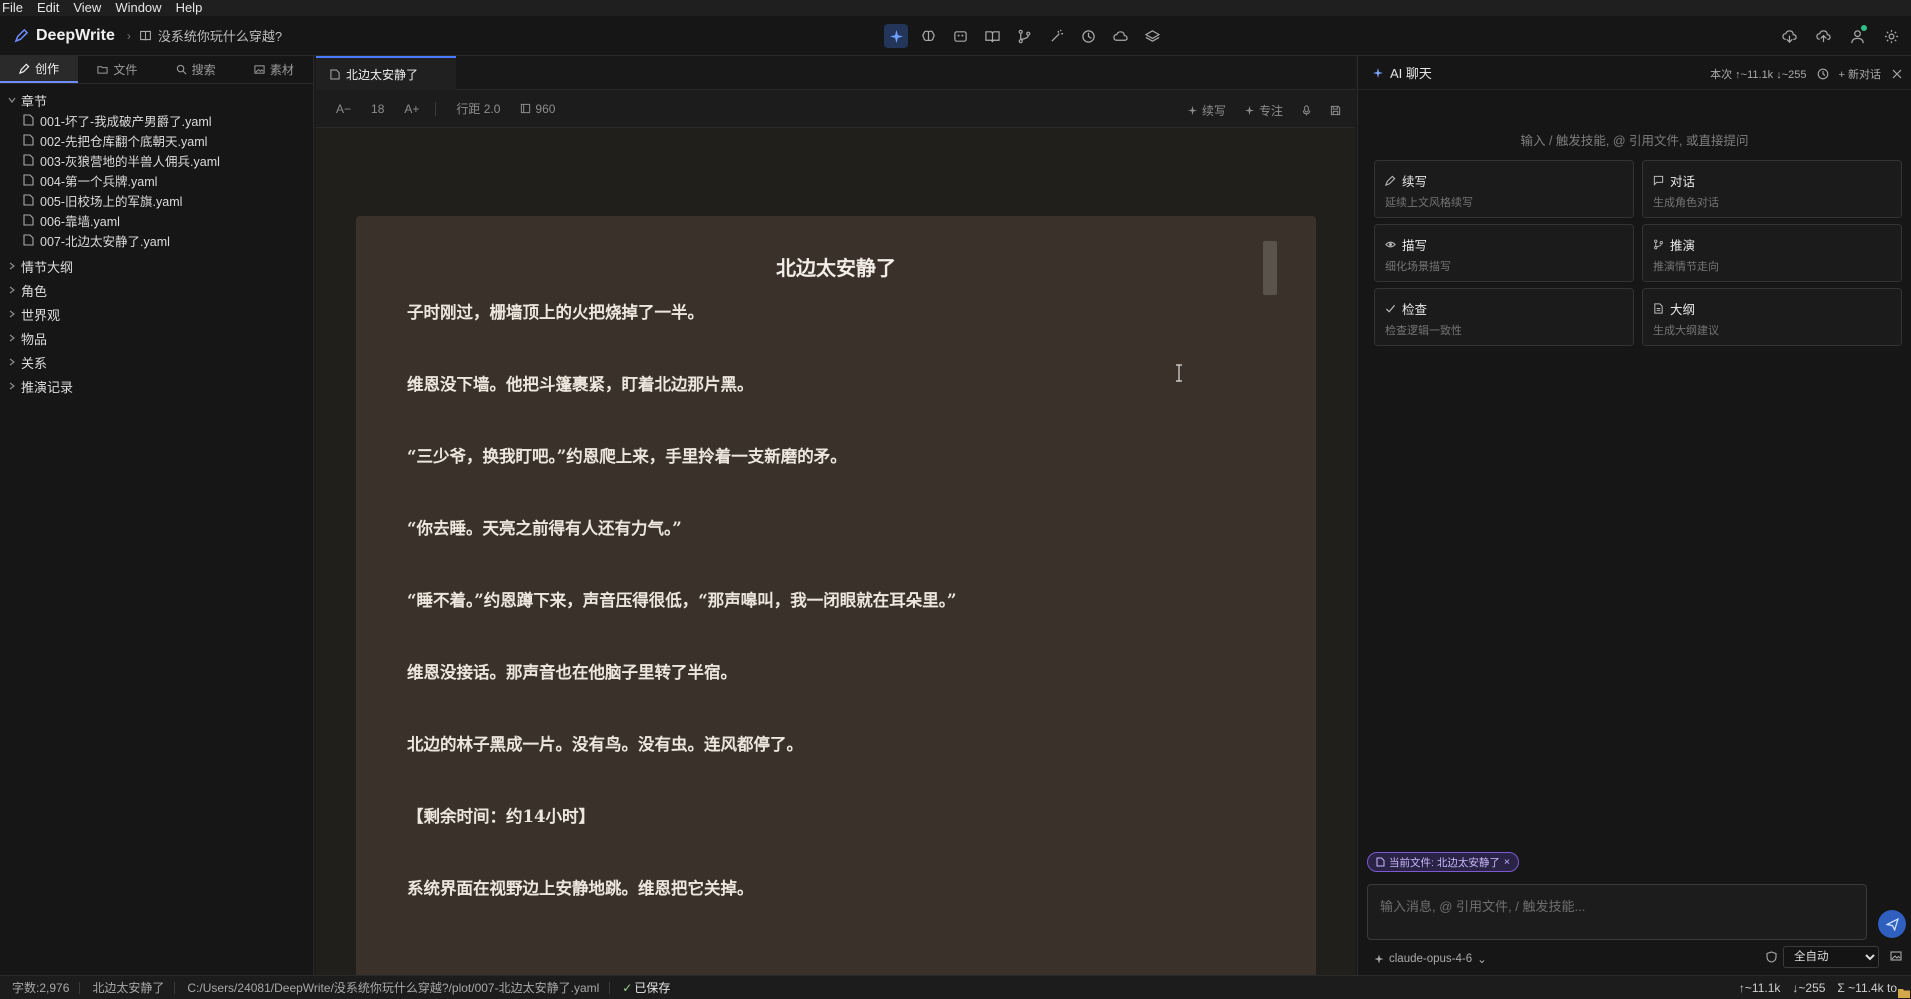 Image resolution: width=1911 pixels, height=999 pixels. Describe the element at coordinates (24, 68) in the screenshot. I see `pen-icon` at that location.